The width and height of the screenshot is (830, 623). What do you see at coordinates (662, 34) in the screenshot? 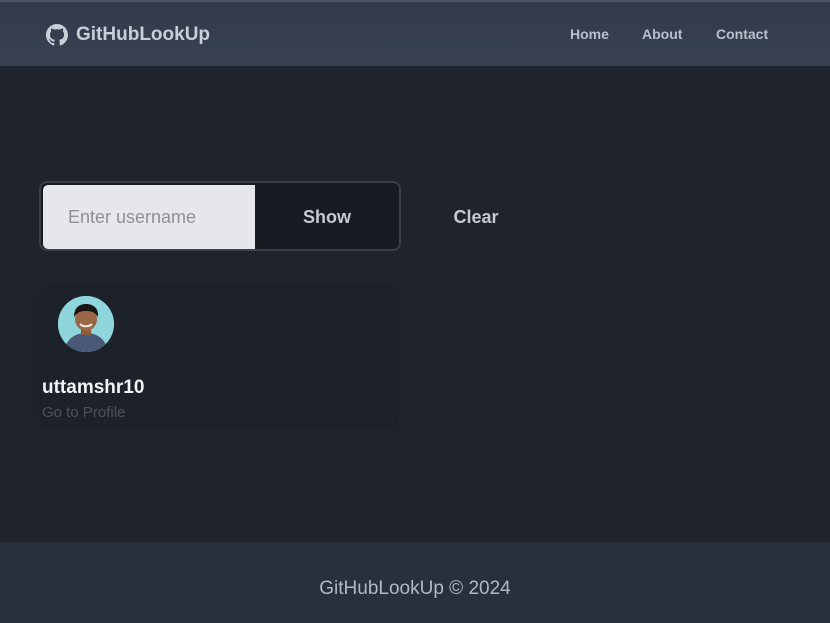
I see `nav-about-link: About` at bounding box center [662, 34].